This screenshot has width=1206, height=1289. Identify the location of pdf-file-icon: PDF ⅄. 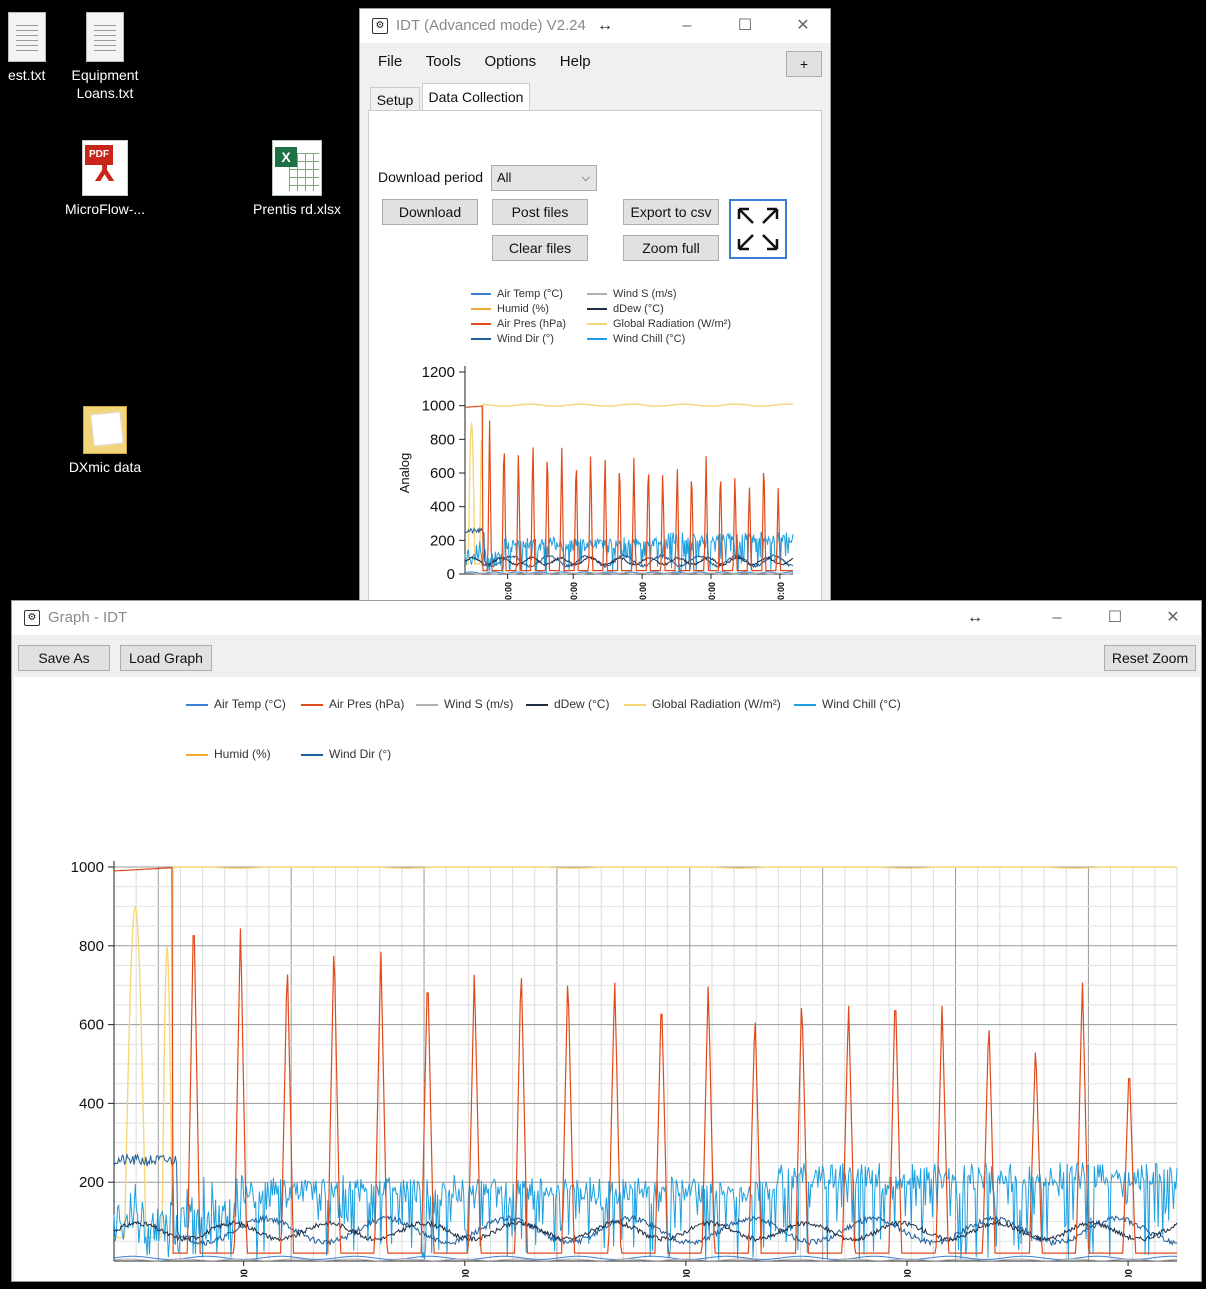
(105, 168).